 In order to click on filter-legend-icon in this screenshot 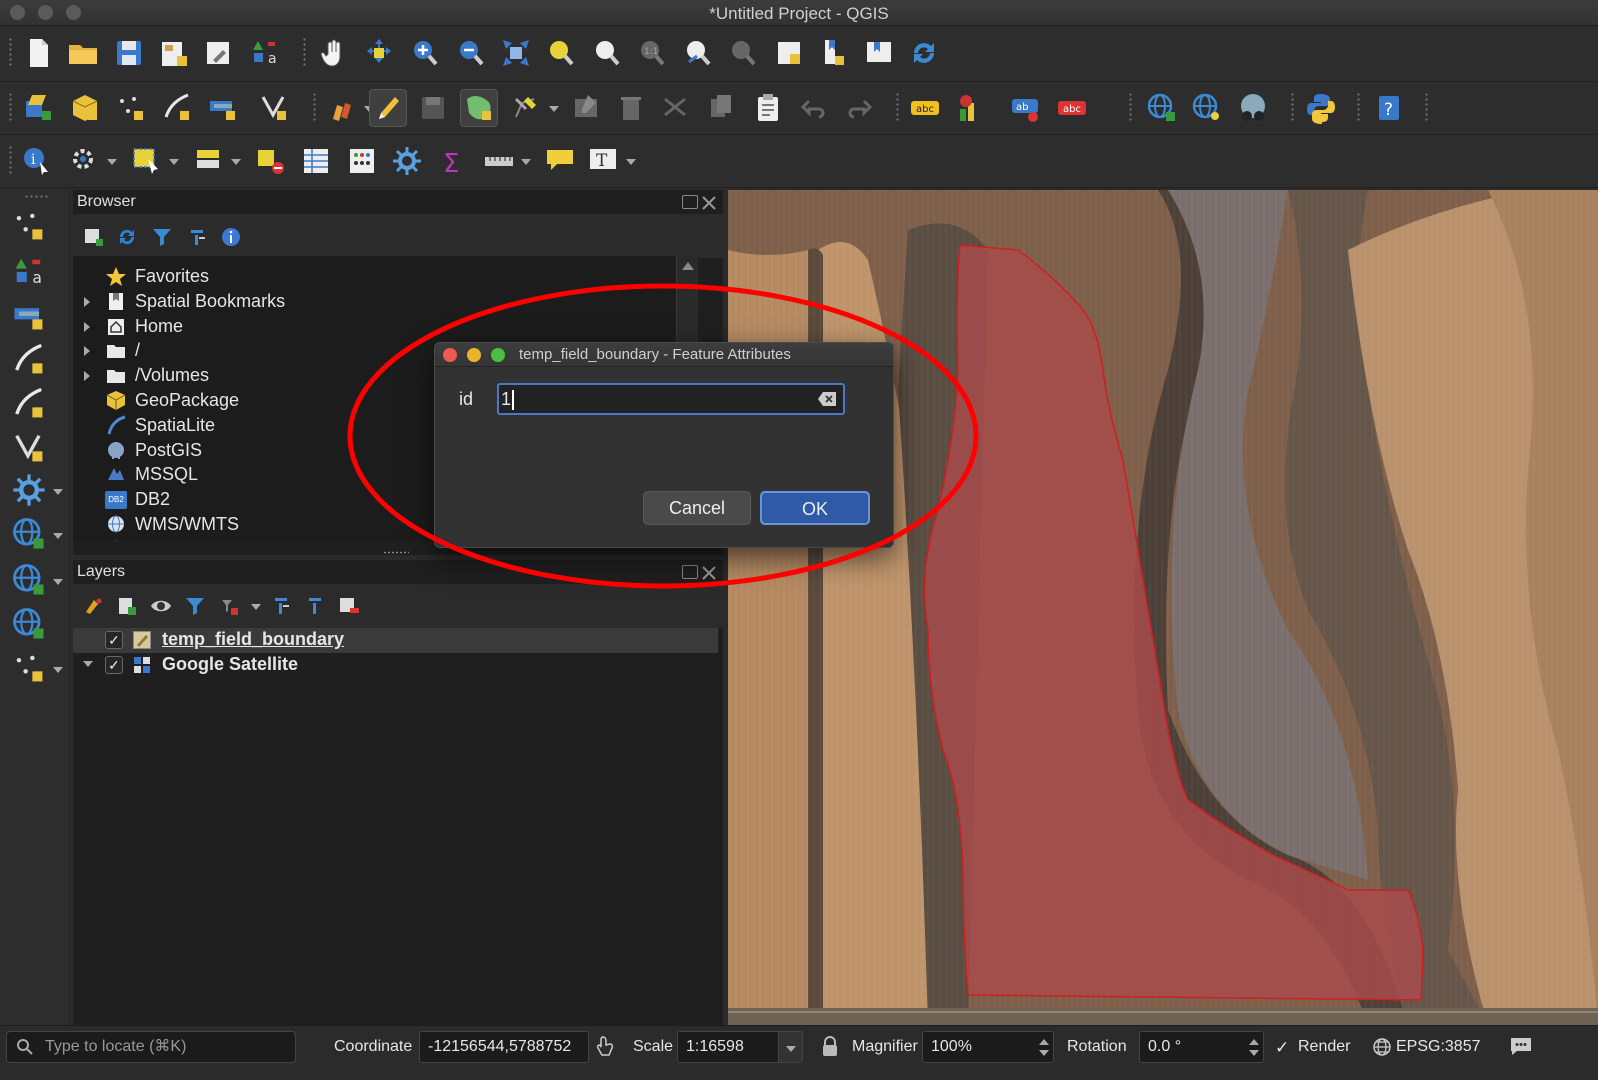, I will do `click(195, 606)`.